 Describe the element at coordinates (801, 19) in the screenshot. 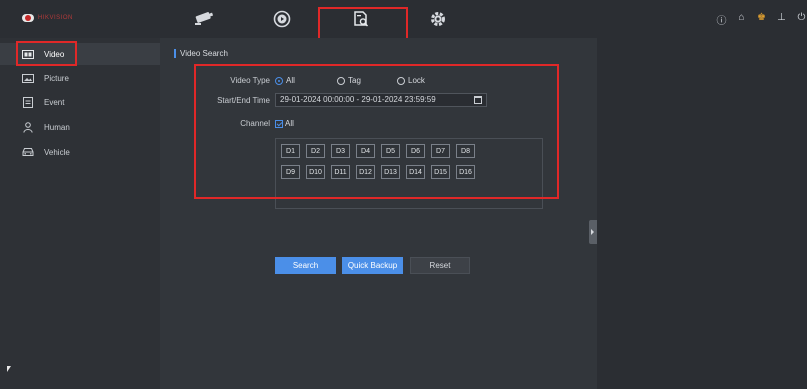

I see `power-icon: ⏻` at that location.